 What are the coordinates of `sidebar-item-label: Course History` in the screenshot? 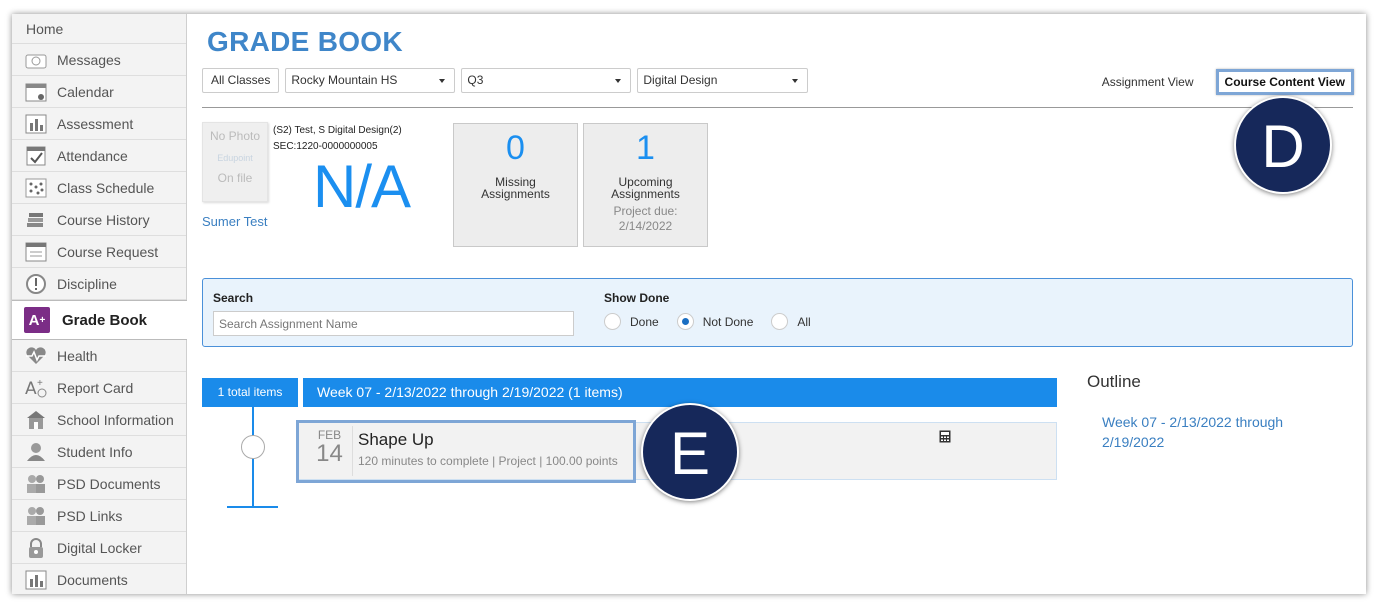 It's located at (103, 219).